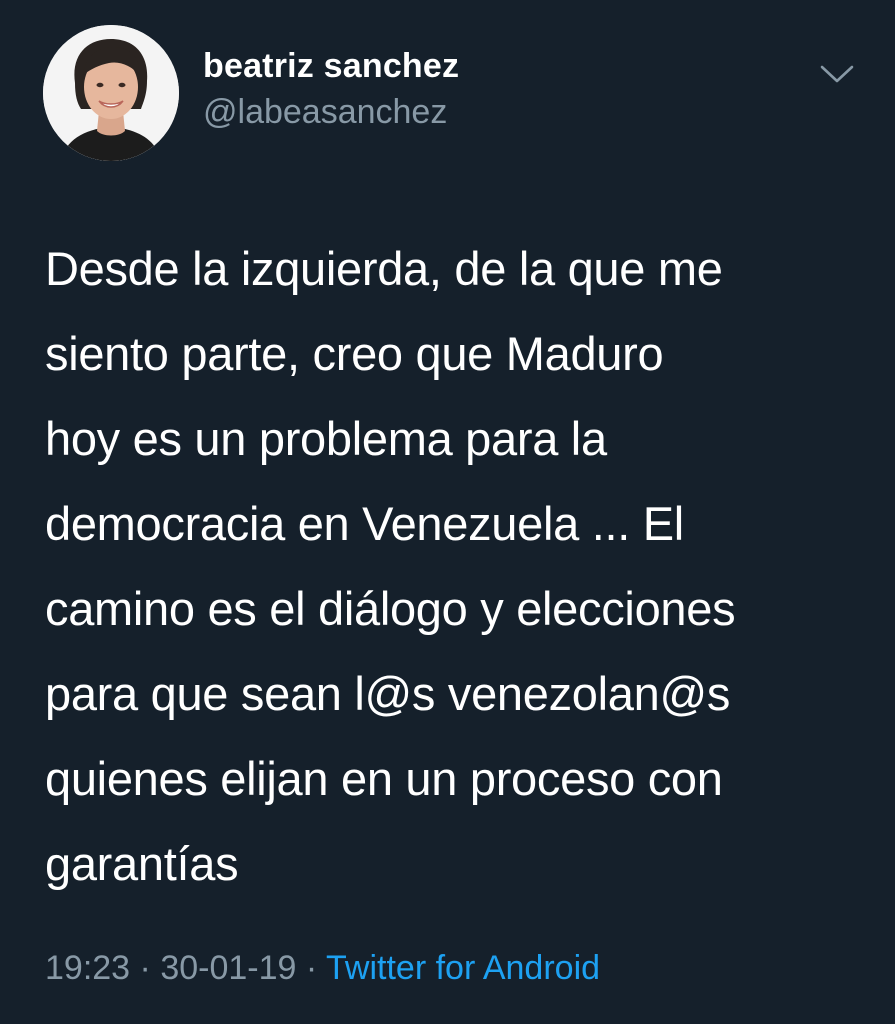  Describe the element at coordinates (463, 968) in the screenshot. I see `tweet-source-link: Twitter for Android` at that location.